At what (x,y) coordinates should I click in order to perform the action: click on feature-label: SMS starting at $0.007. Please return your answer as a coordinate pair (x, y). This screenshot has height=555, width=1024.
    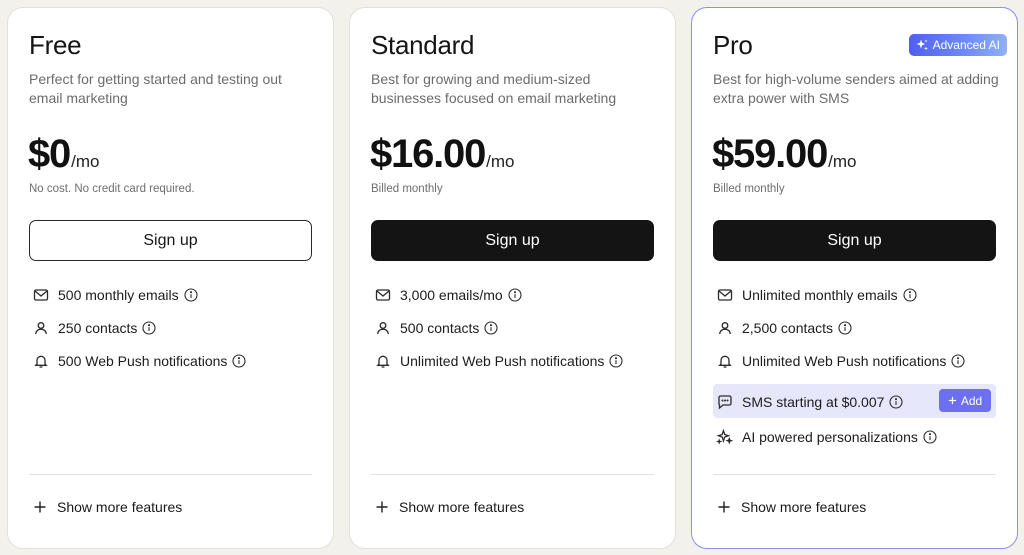
    Looking at the image, I should click on (813, 401).